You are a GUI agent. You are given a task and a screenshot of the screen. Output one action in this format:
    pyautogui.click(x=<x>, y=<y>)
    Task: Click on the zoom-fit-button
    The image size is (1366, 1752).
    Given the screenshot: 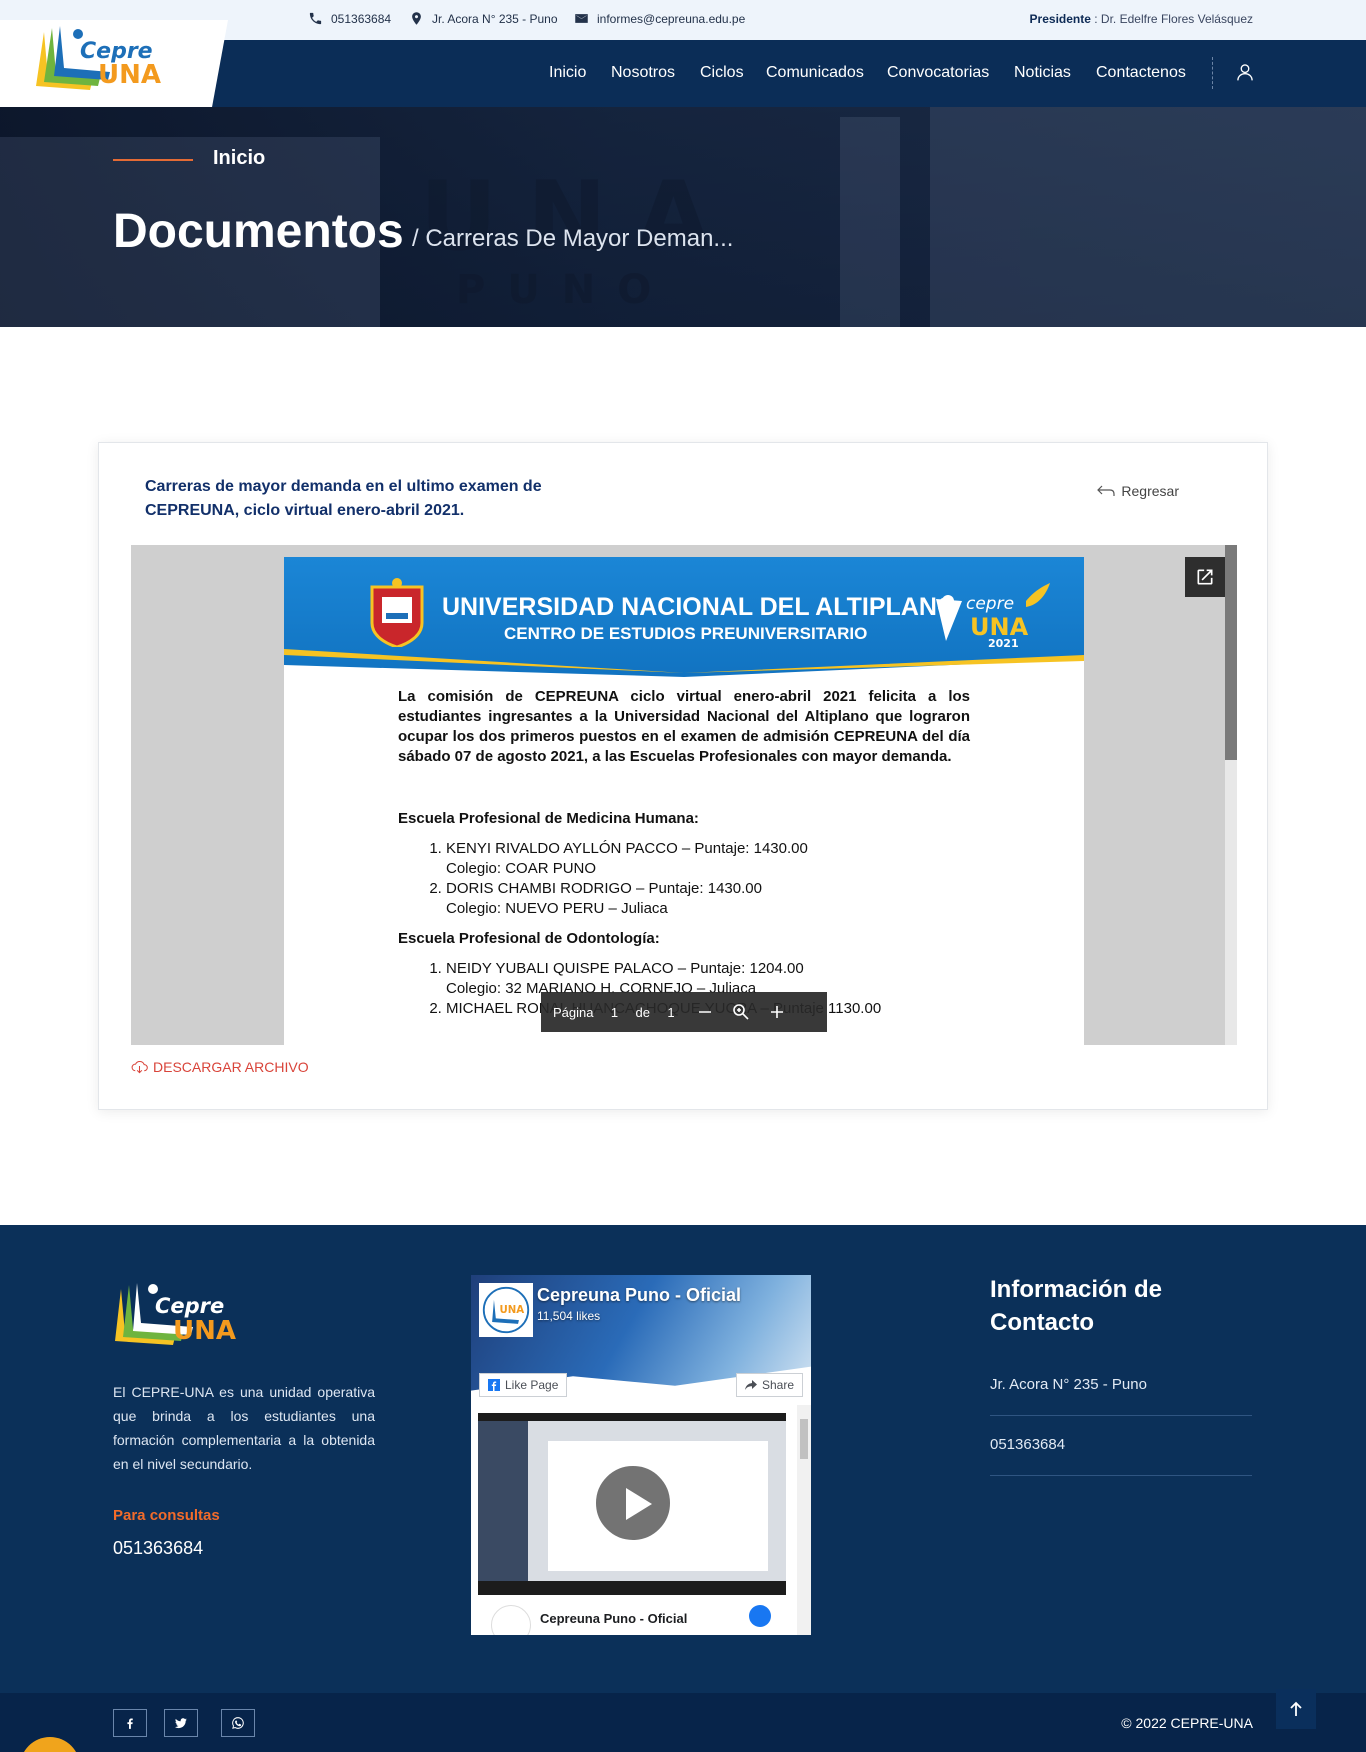 What is the action you would take?
    pyautogui.click(x=741, y=1012)
    